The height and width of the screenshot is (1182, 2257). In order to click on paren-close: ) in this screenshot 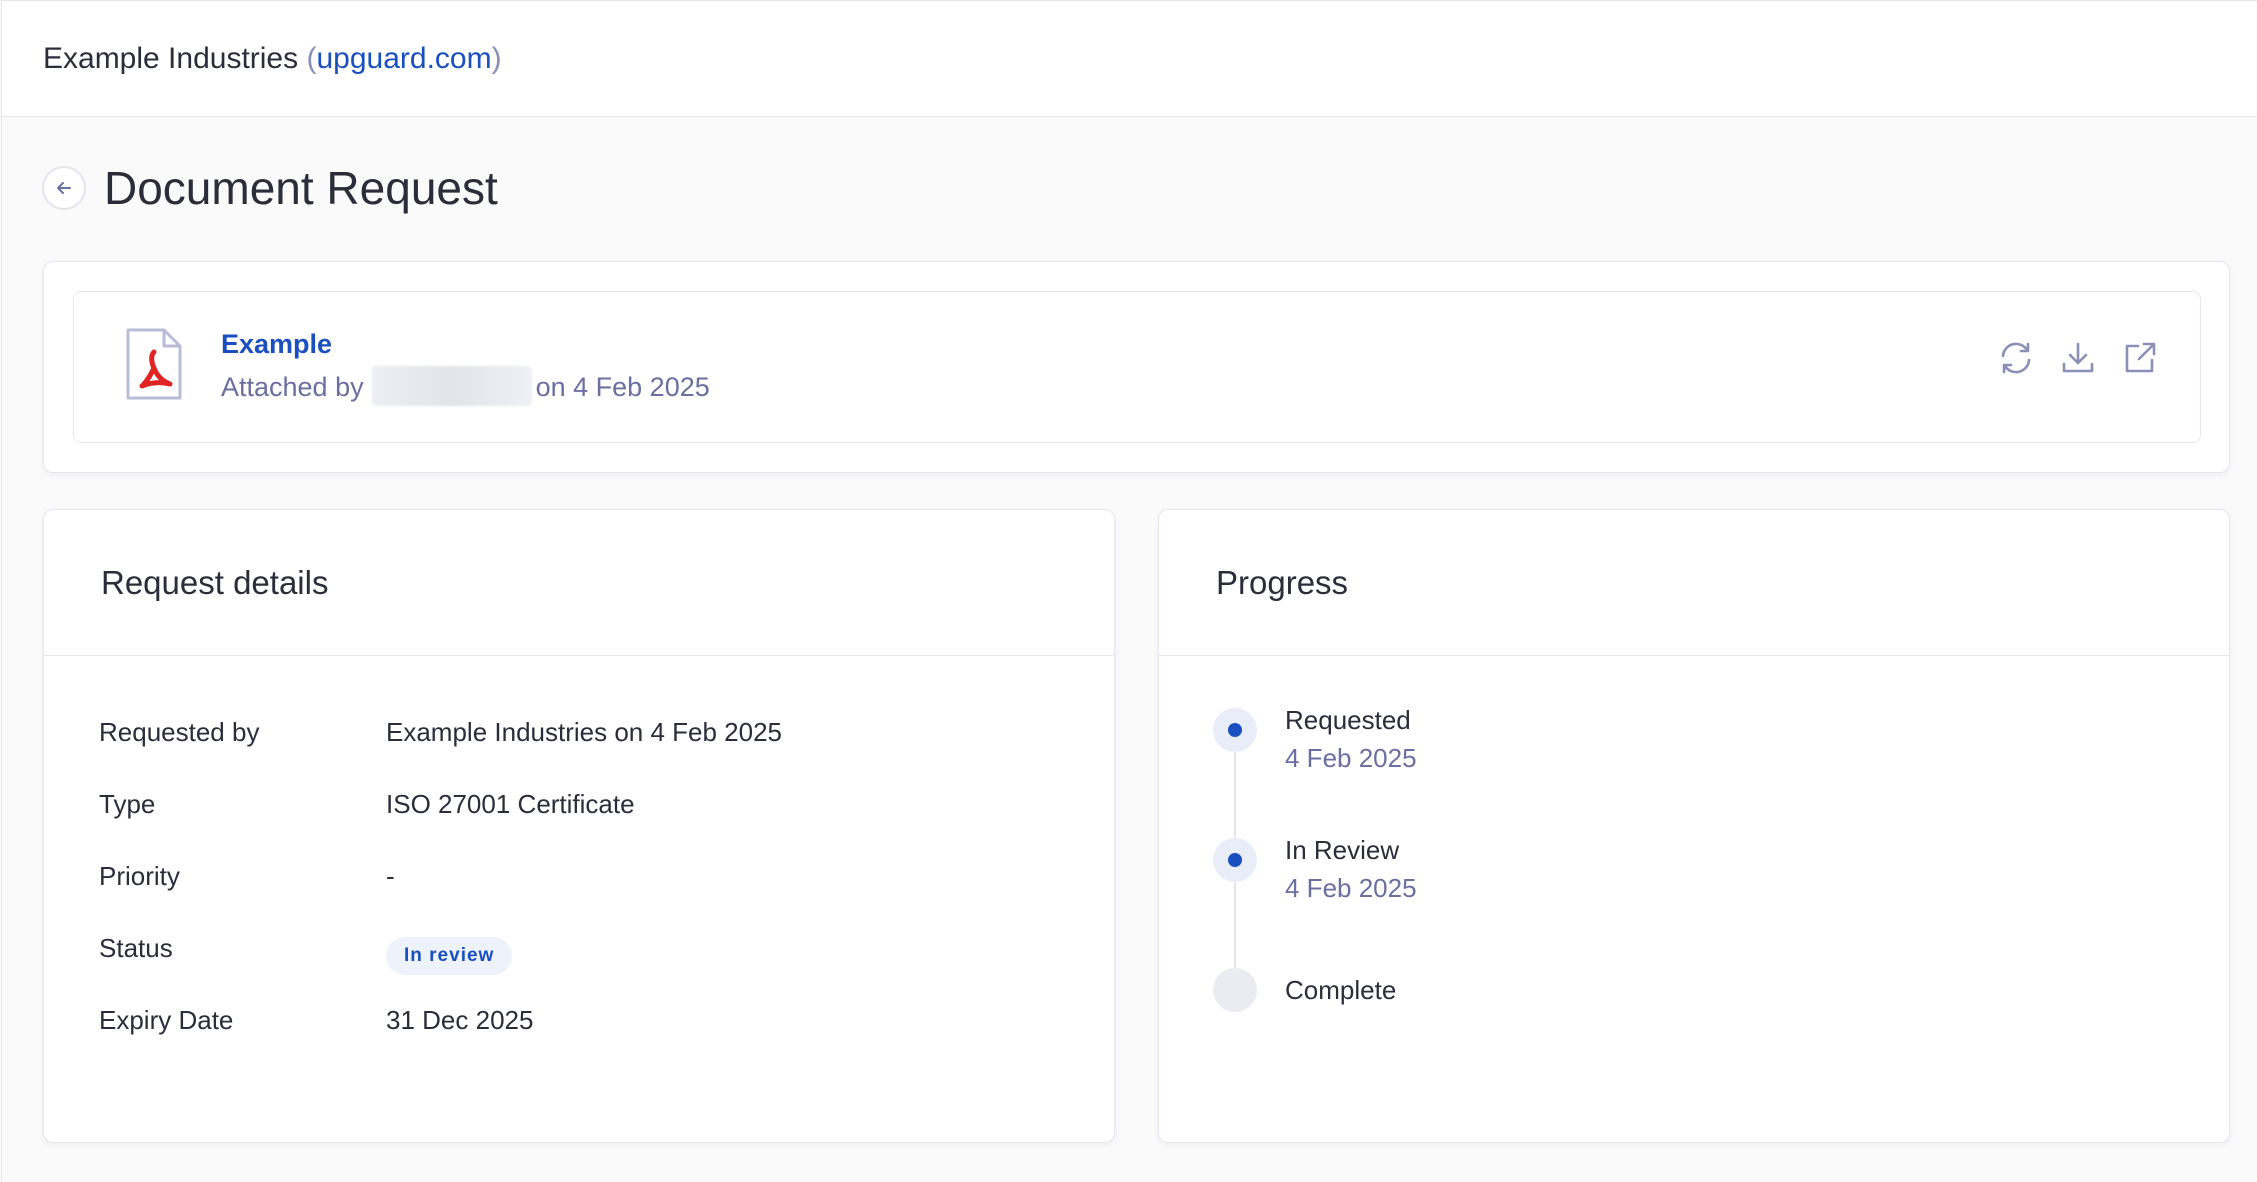, I will do `click(496, 58)`.